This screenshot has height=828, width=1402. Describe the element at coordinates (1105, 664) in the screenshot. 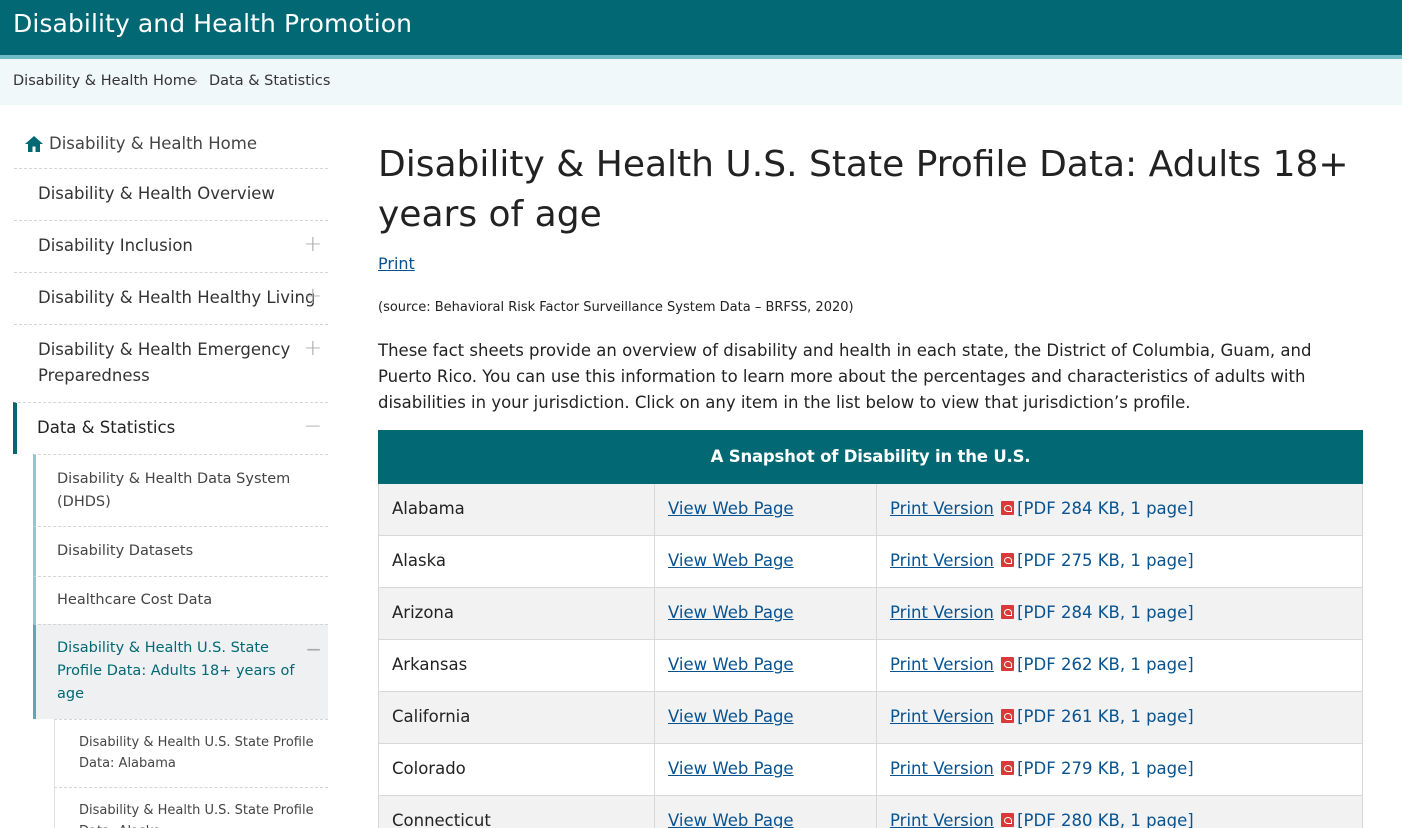

I see `pdf-file-info: [PDF 262 KB, 1 page]` at that location.